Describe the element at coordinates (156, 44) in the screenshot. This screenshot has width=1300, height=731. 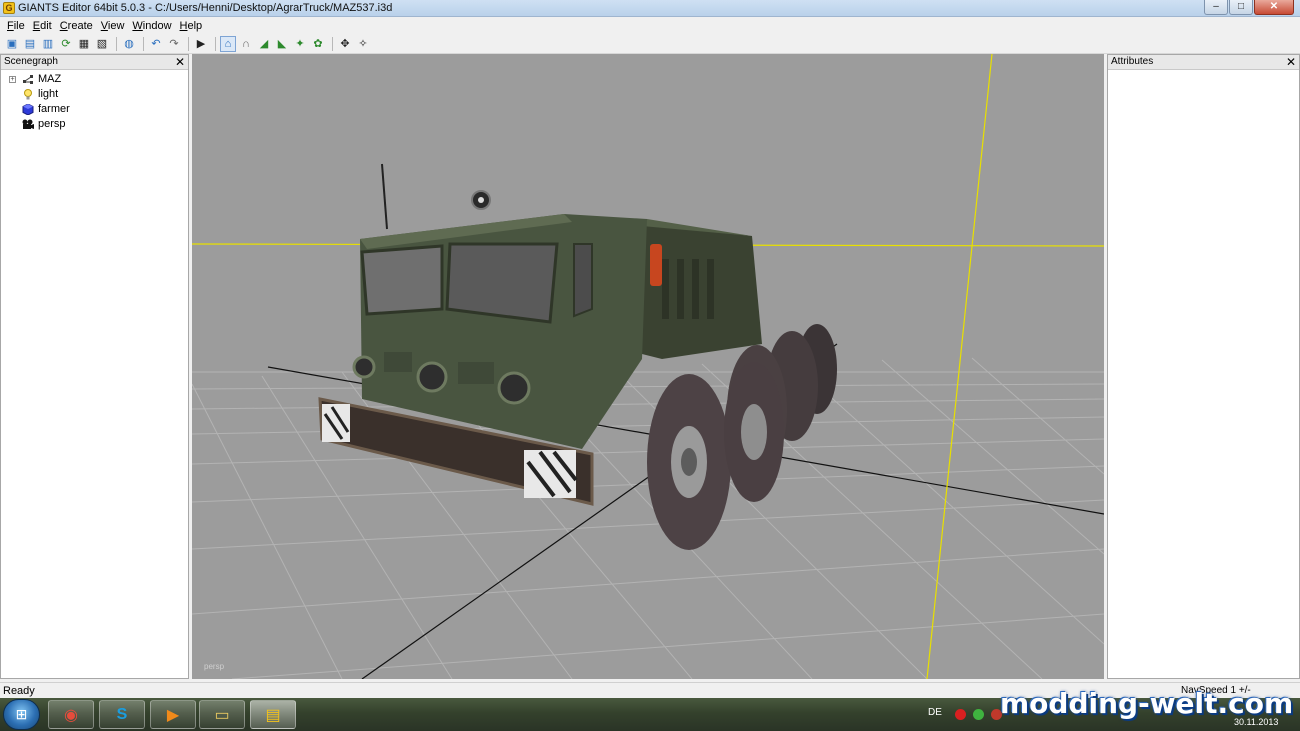
I see `undo-icon: ↶` at that location.